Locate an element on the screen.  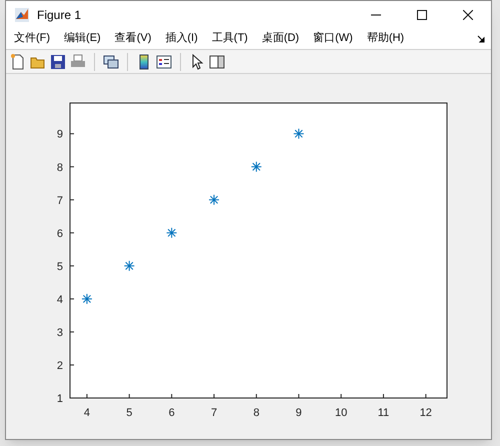
x-tick-label: 8 is located at coordinates (256, 413).